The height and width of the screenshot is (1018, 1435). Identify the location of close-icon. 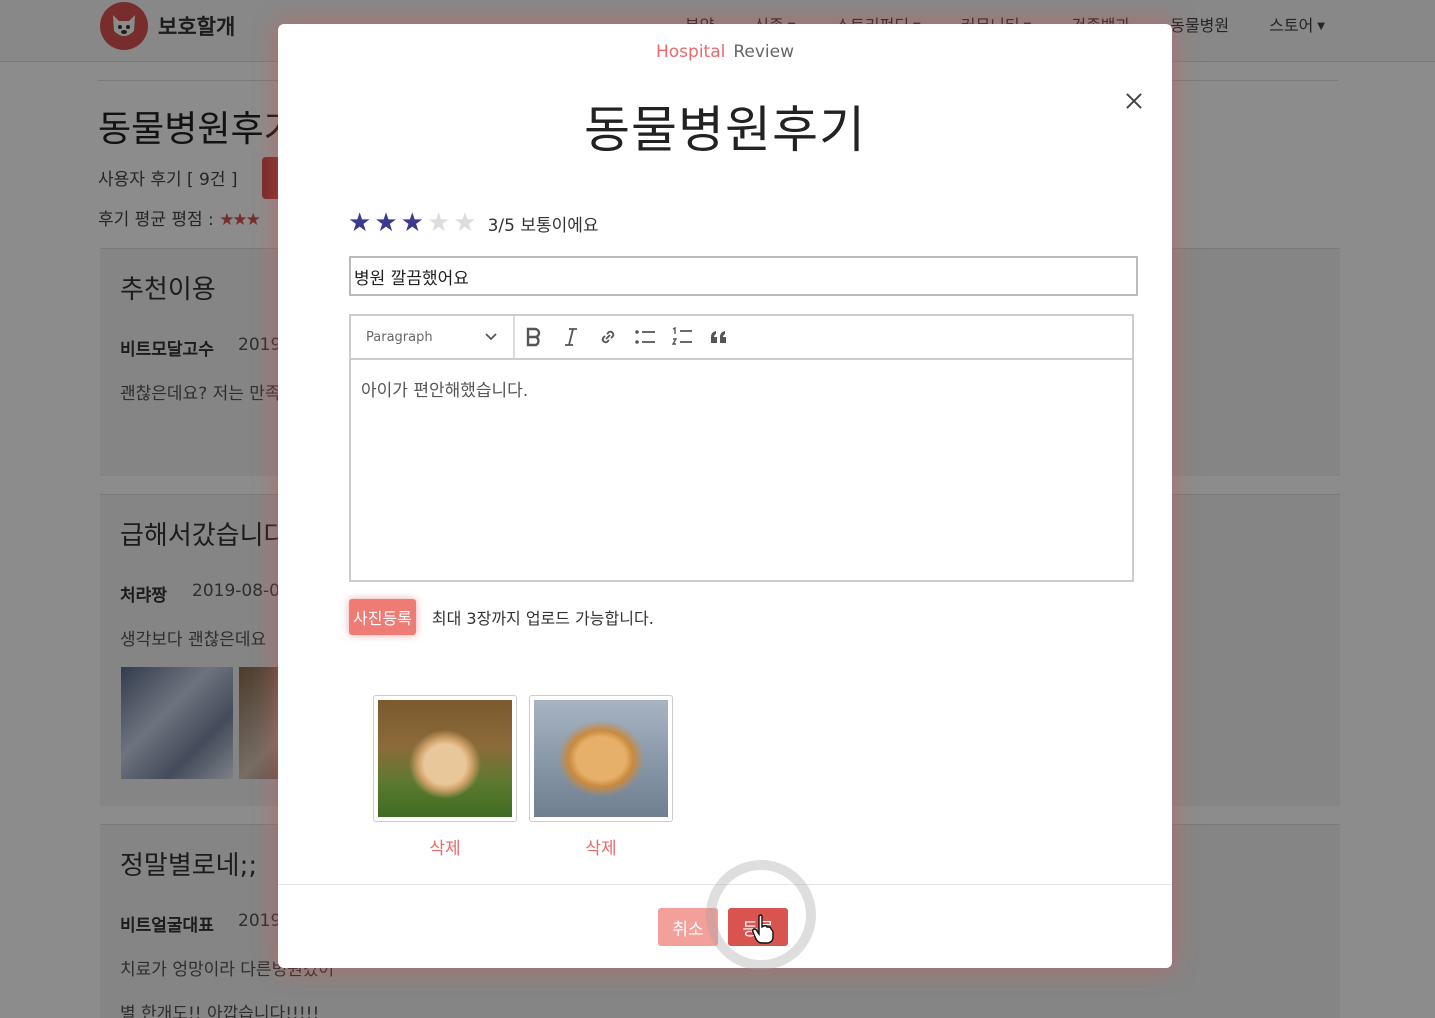
(1134, 102).